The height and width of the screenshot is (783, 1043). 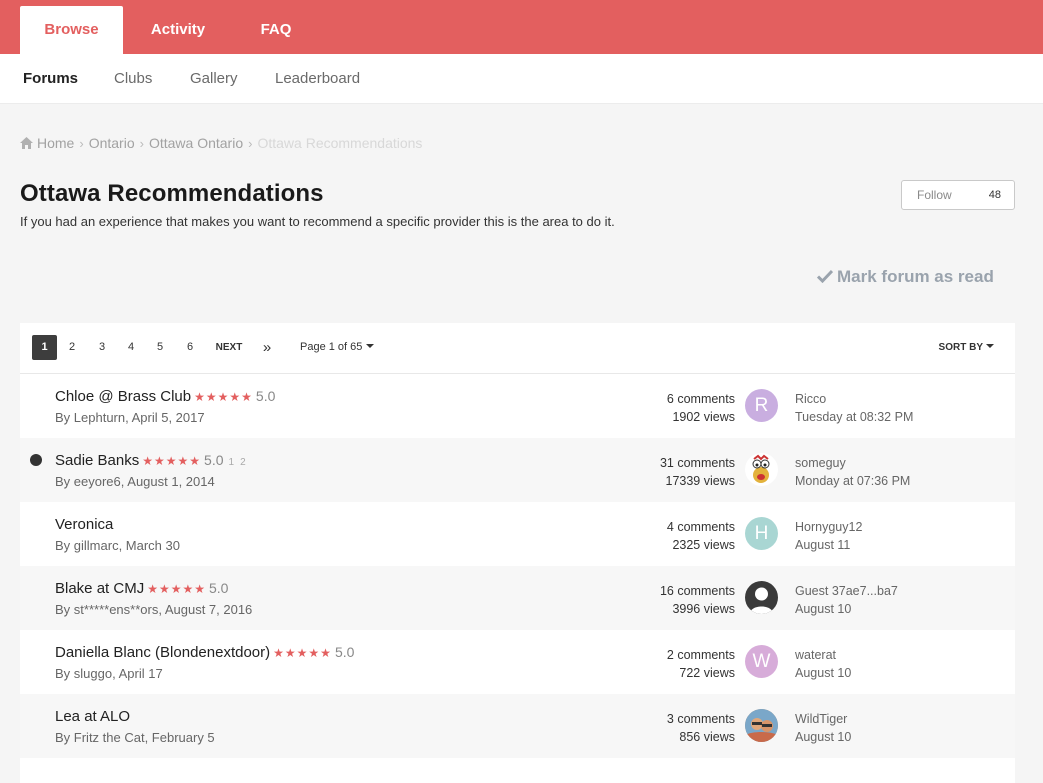 What do you see at coordinates (267, 347) in the screenshot?
I see `last-page-icon: »` at bounding box center [267, 347].